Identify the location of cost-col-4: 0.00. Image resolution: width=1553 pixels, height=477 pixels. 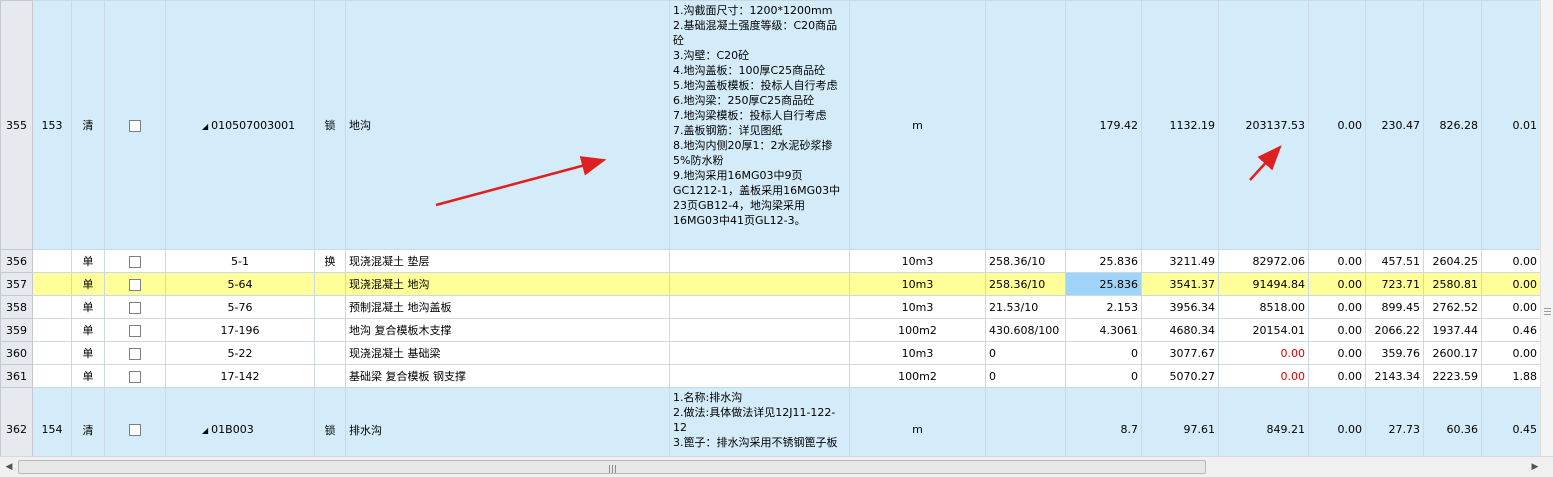
(1510, 307).